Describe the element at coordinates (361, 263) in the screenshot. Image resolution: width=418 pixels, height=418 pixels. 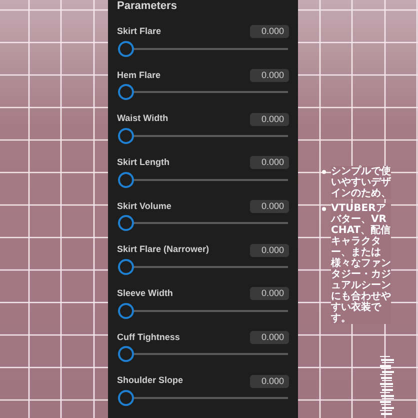
I see `description-text: VTUBERアバター、VRCHAT、配信キャラクター、または様々なファンタジー・カジュアルシーンにも合わせやすい衣装です。` at that location.